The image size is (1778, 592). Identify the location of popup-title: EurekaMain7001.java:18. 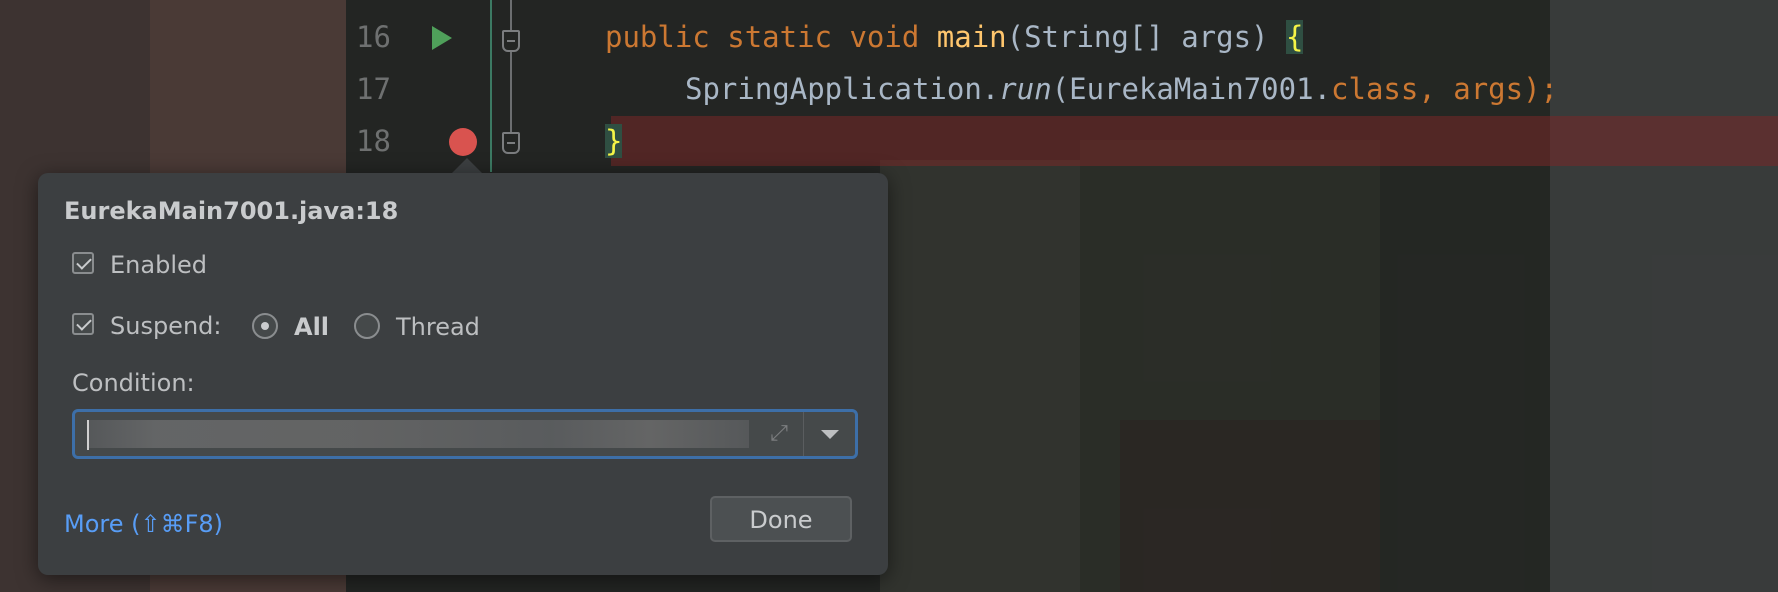
(231, 211).